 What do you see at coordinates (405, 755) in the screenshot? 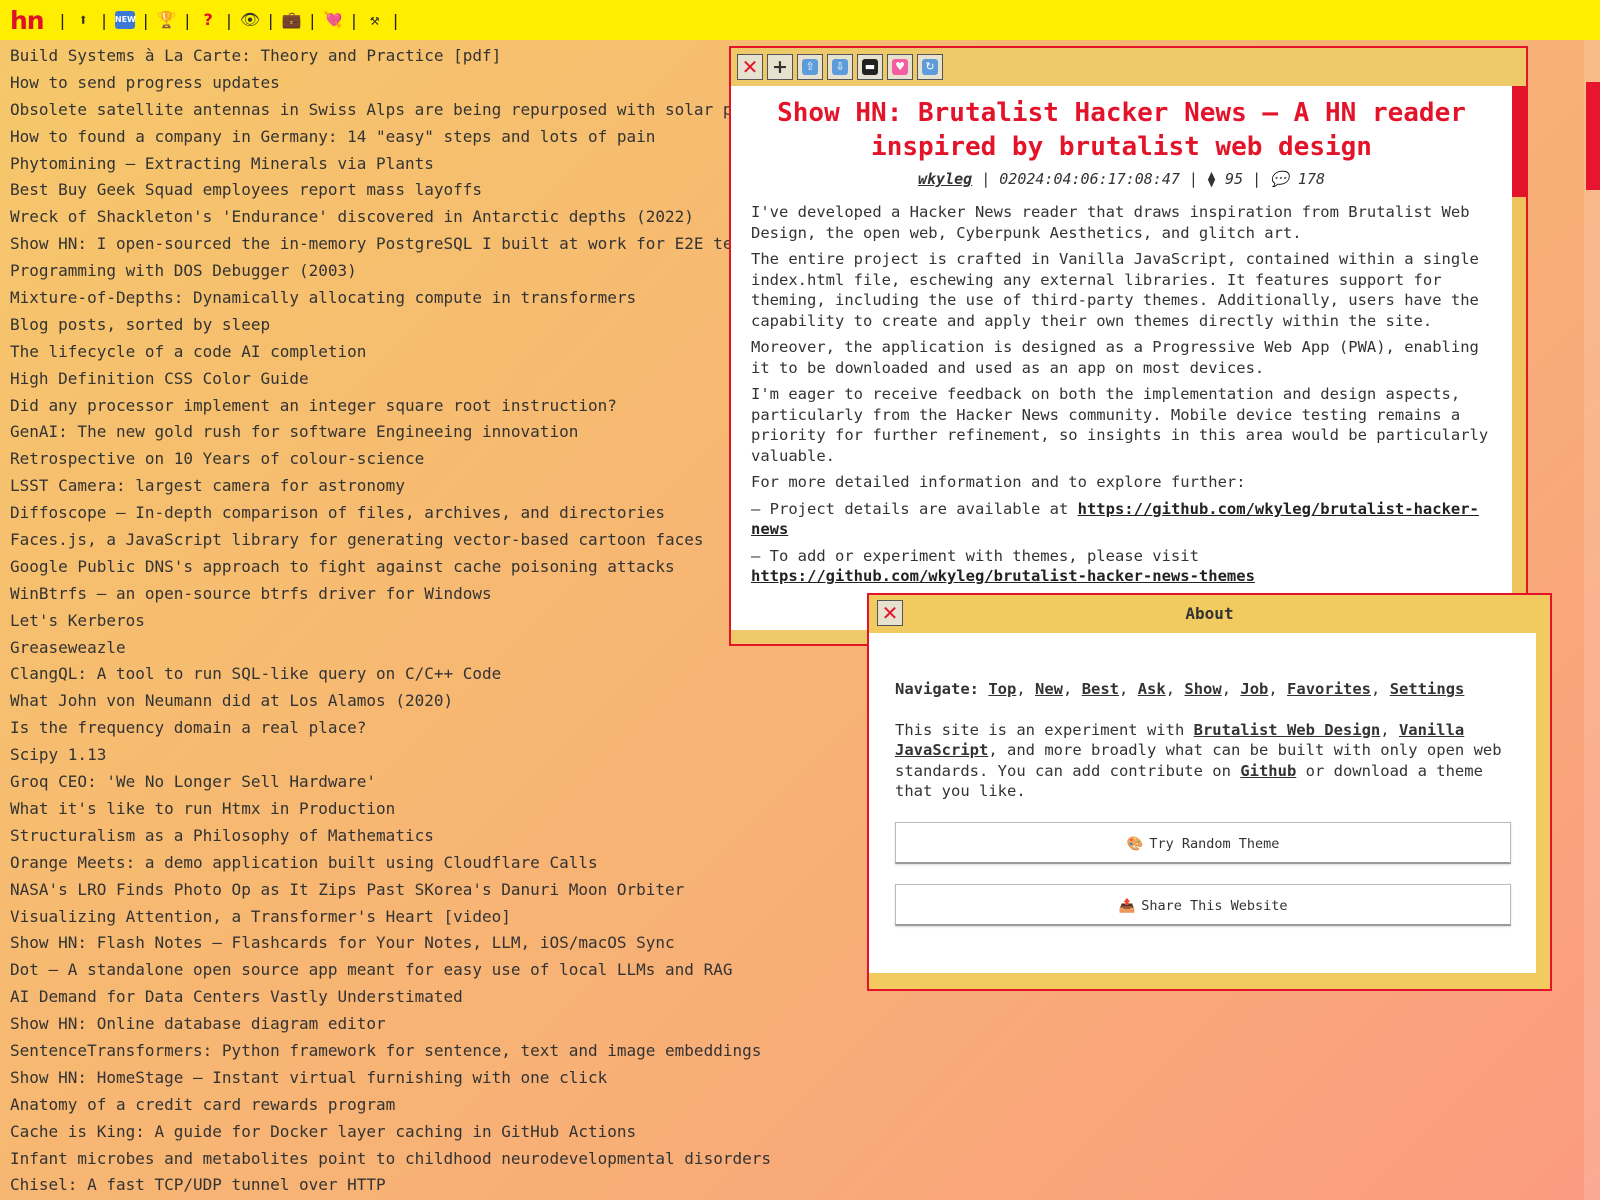
I see `story-item: Scipy 1.13` at bounding box center [405, 755].